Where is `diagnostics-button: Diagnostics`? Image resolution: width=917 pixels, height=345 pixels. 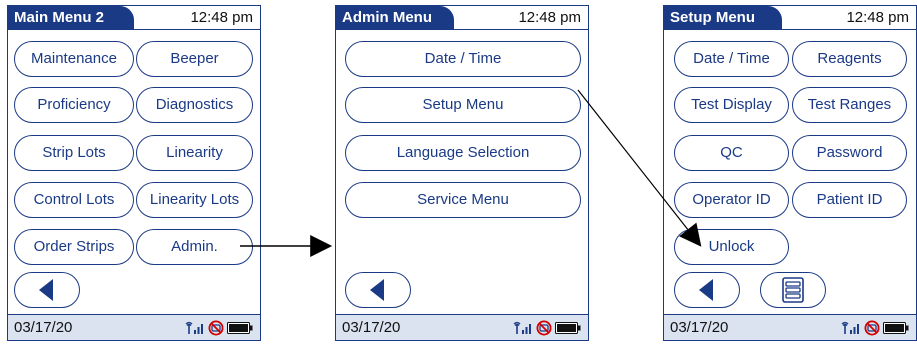 diagnostics-button: Diagnostics is located at coordinates (194, 105).